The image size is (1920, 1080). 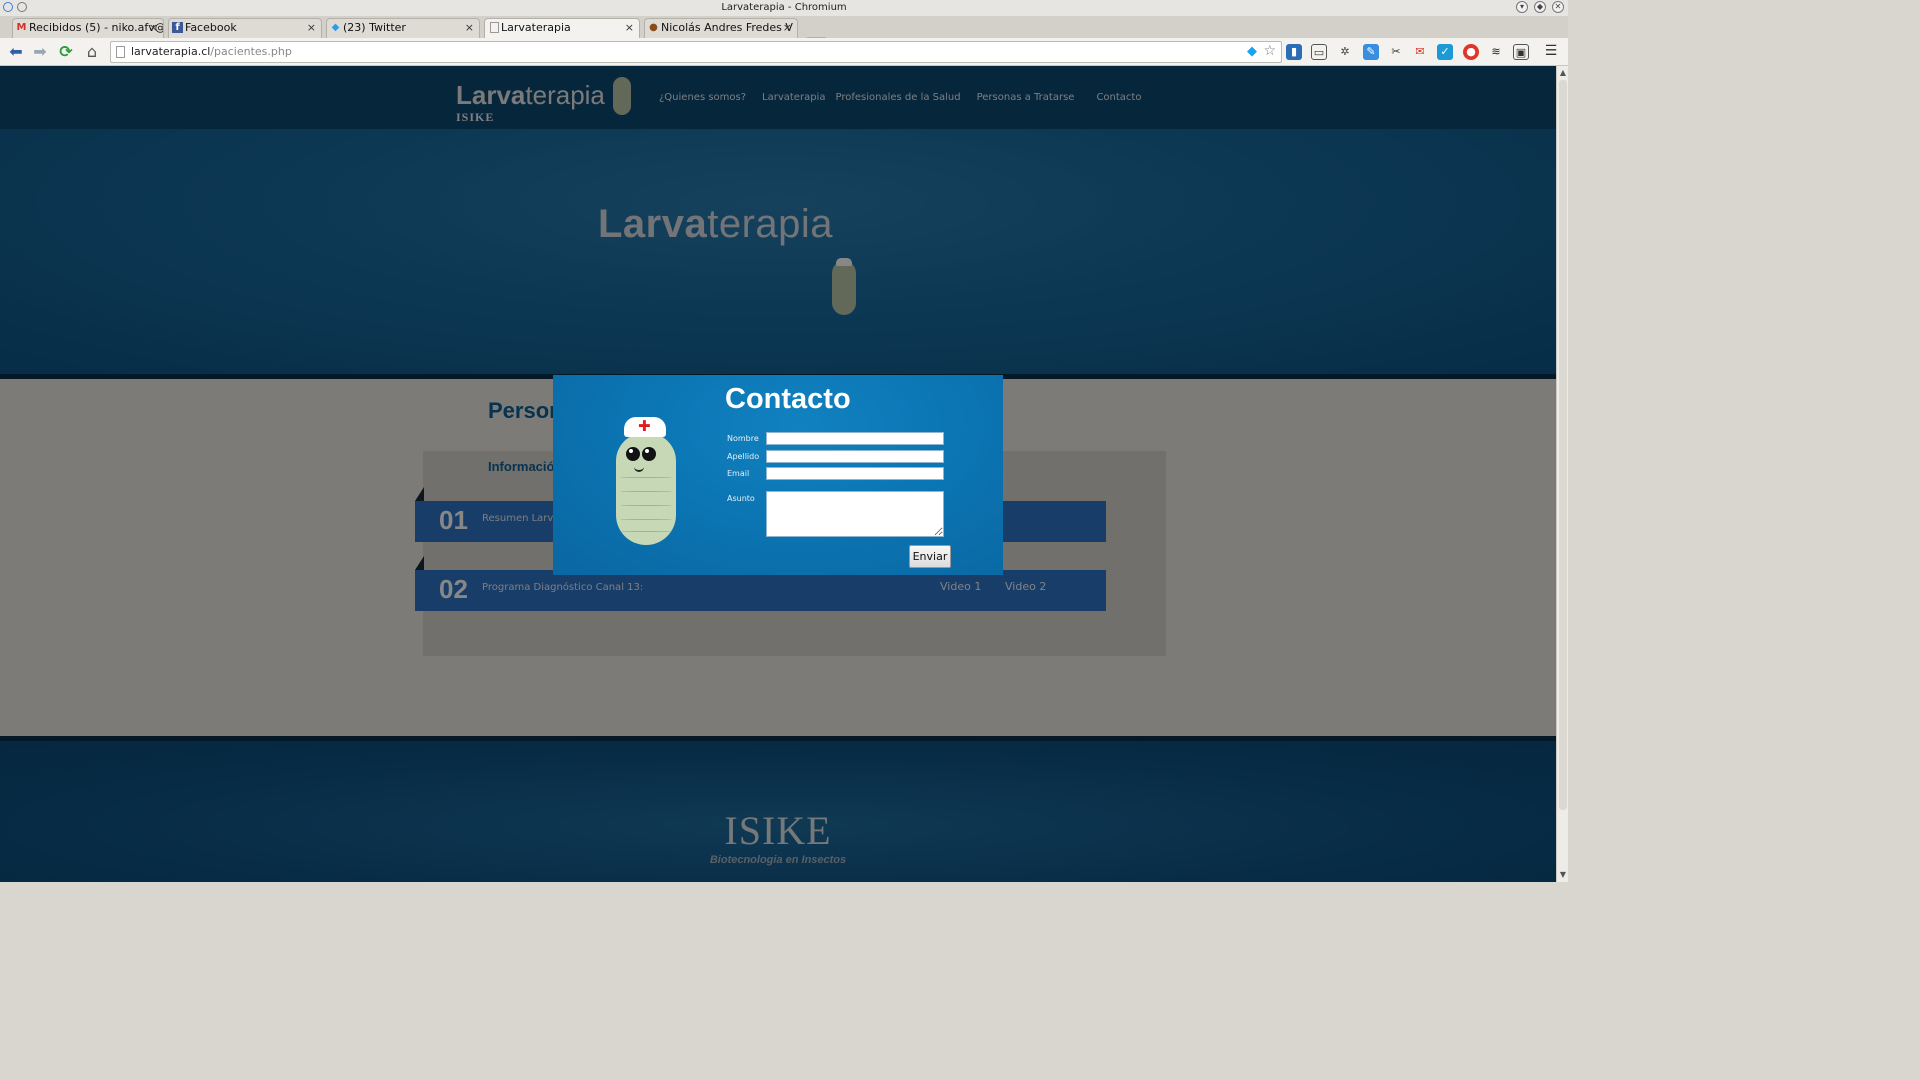 I want to click on trello-extension-icon: ▮, so click(x=1294, y=52).